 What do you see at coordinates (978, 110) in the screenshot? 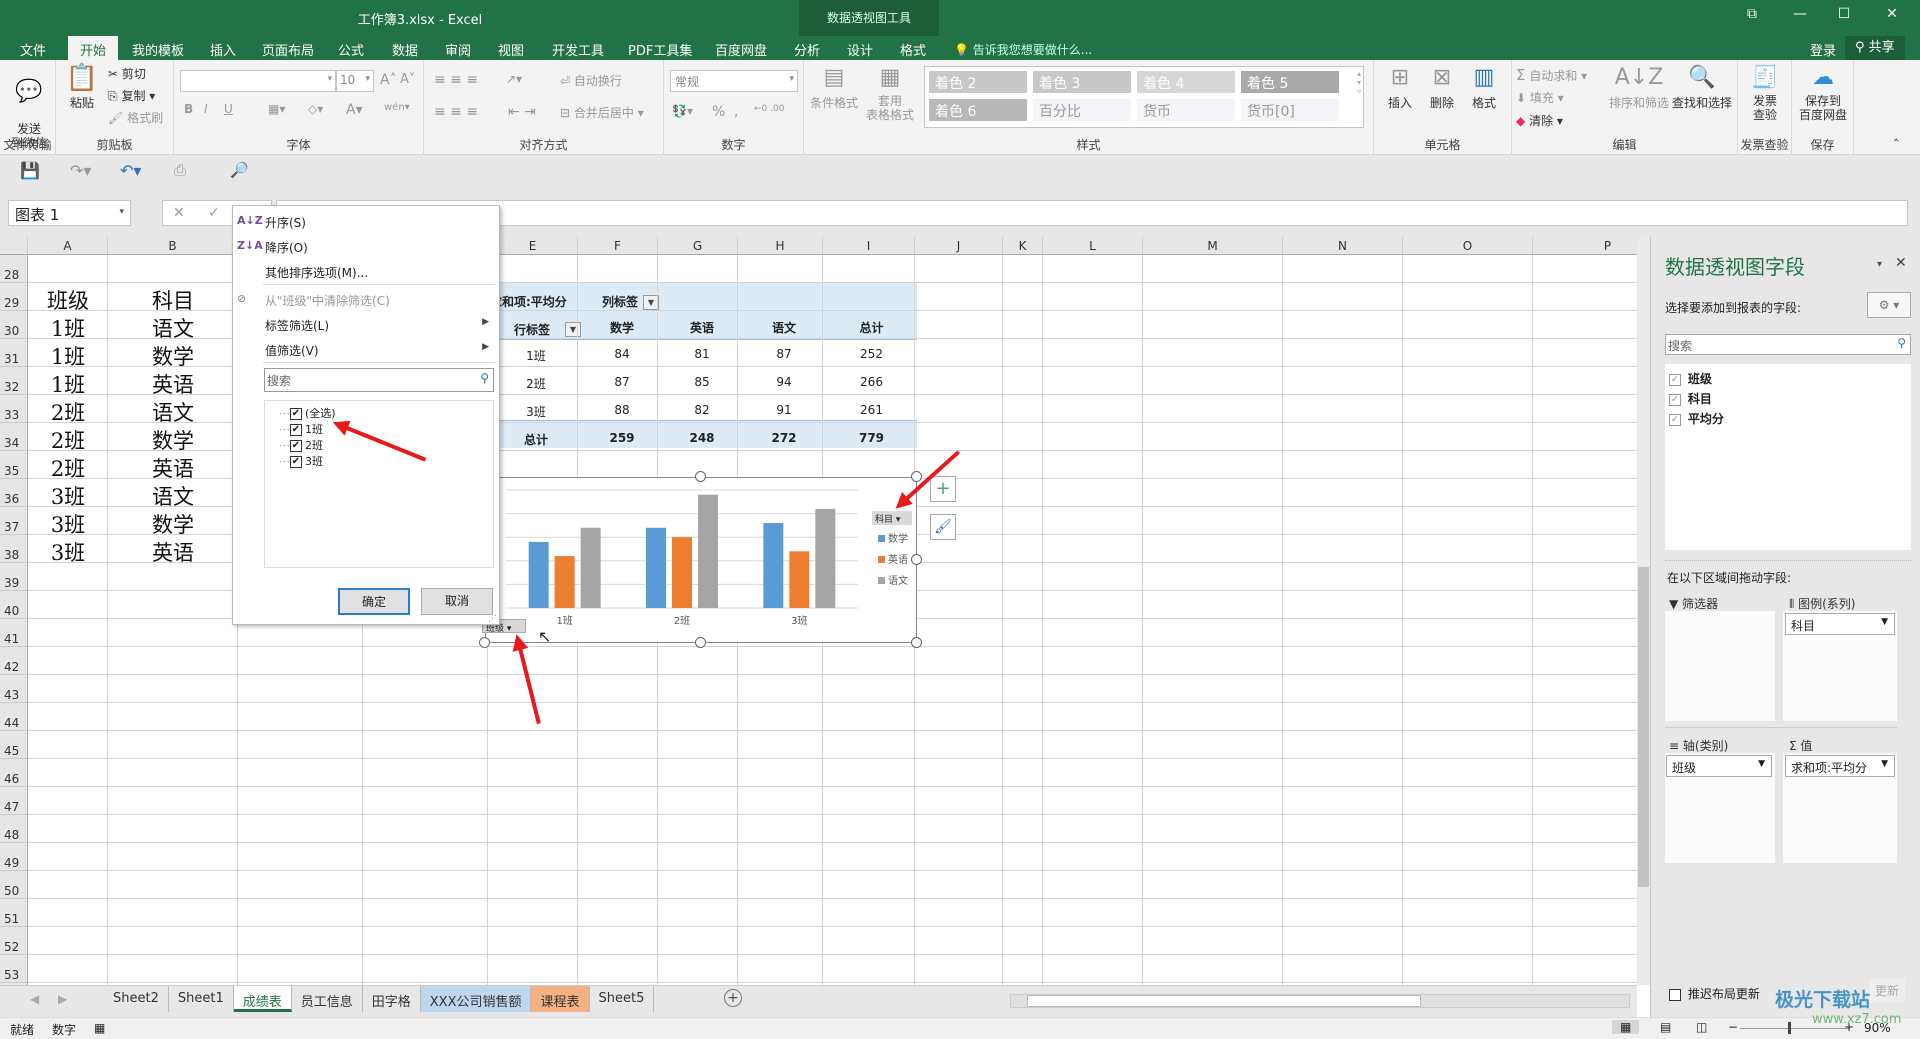
I see `style-accent6: 着色 6` at bounding box center [978, 110].